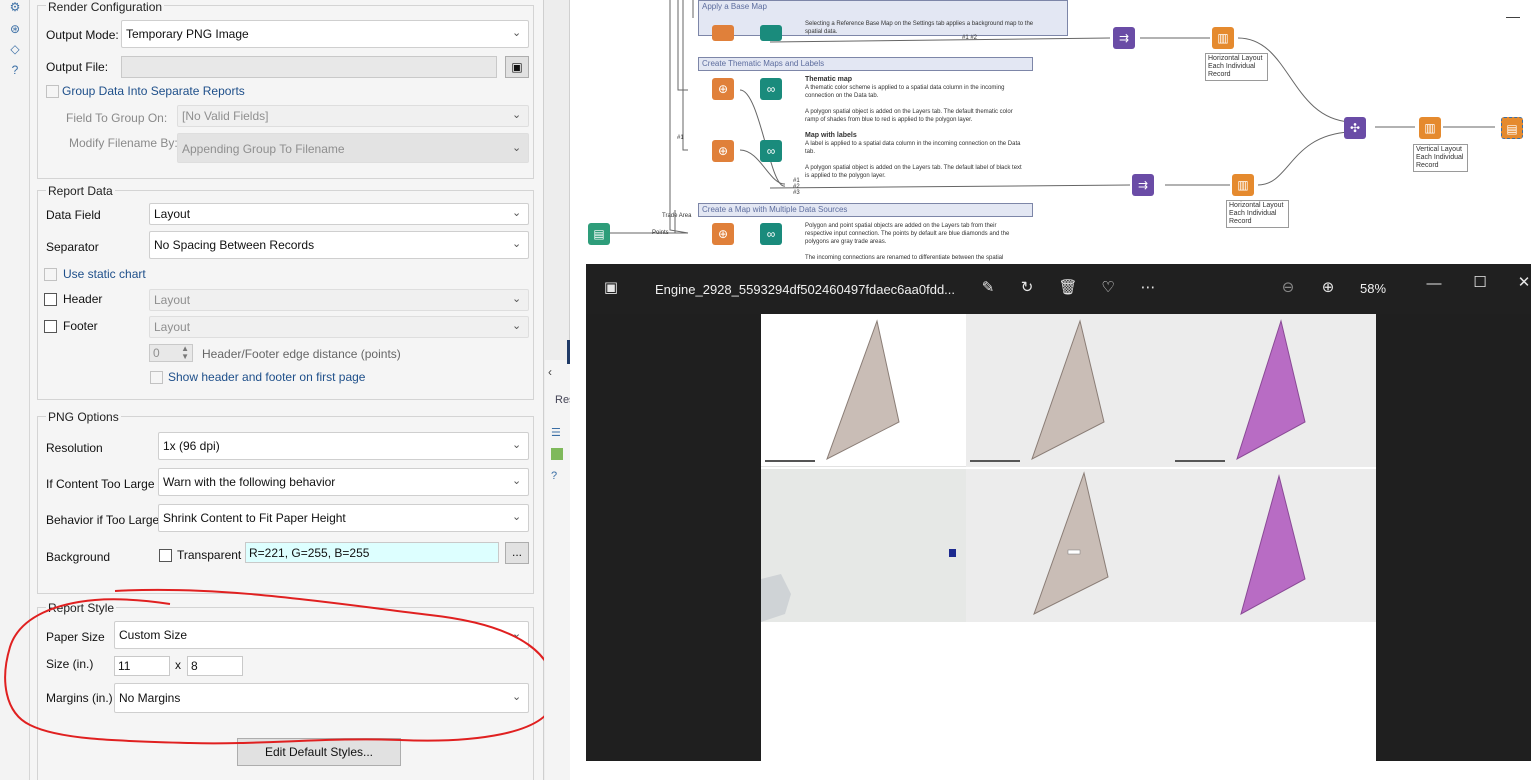 Image resolution: width=1531 pixels, height=780 pixels. I want to click on render-tool: ▤, so click(1512, 128).